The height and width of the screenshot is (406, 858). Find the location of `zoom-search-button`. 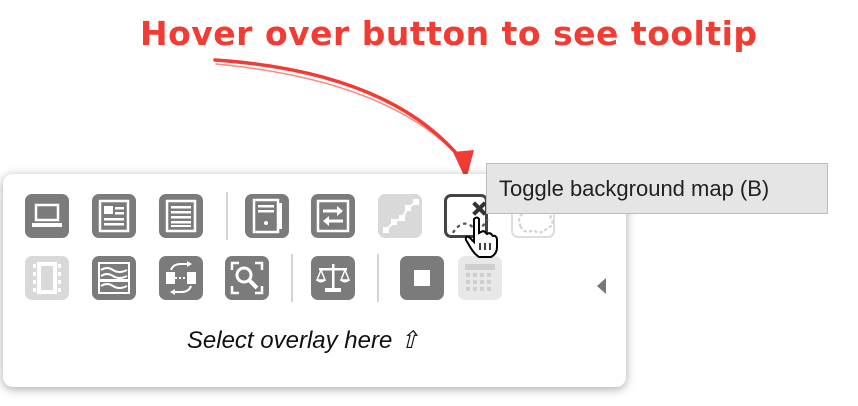

zoom-search-button is located at coordinates (247, 278).